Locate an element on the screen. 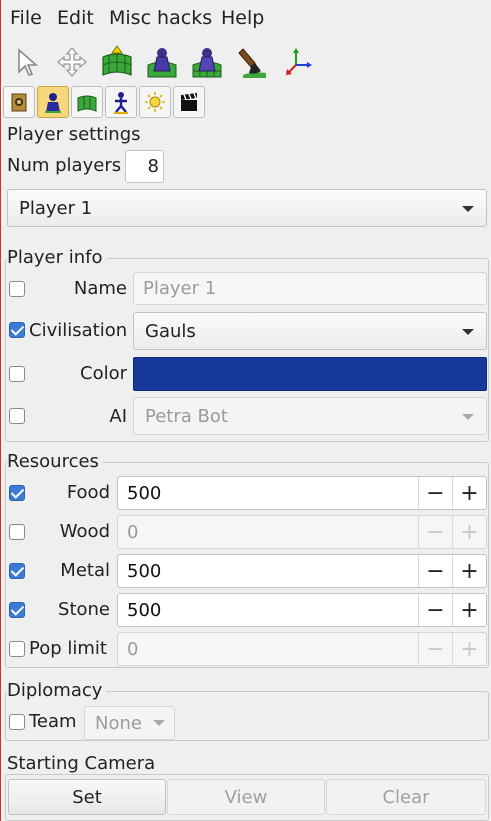 This screenshot has width=491, height=821. player-select-value: Player 1 is located at coordinates (56, 208).